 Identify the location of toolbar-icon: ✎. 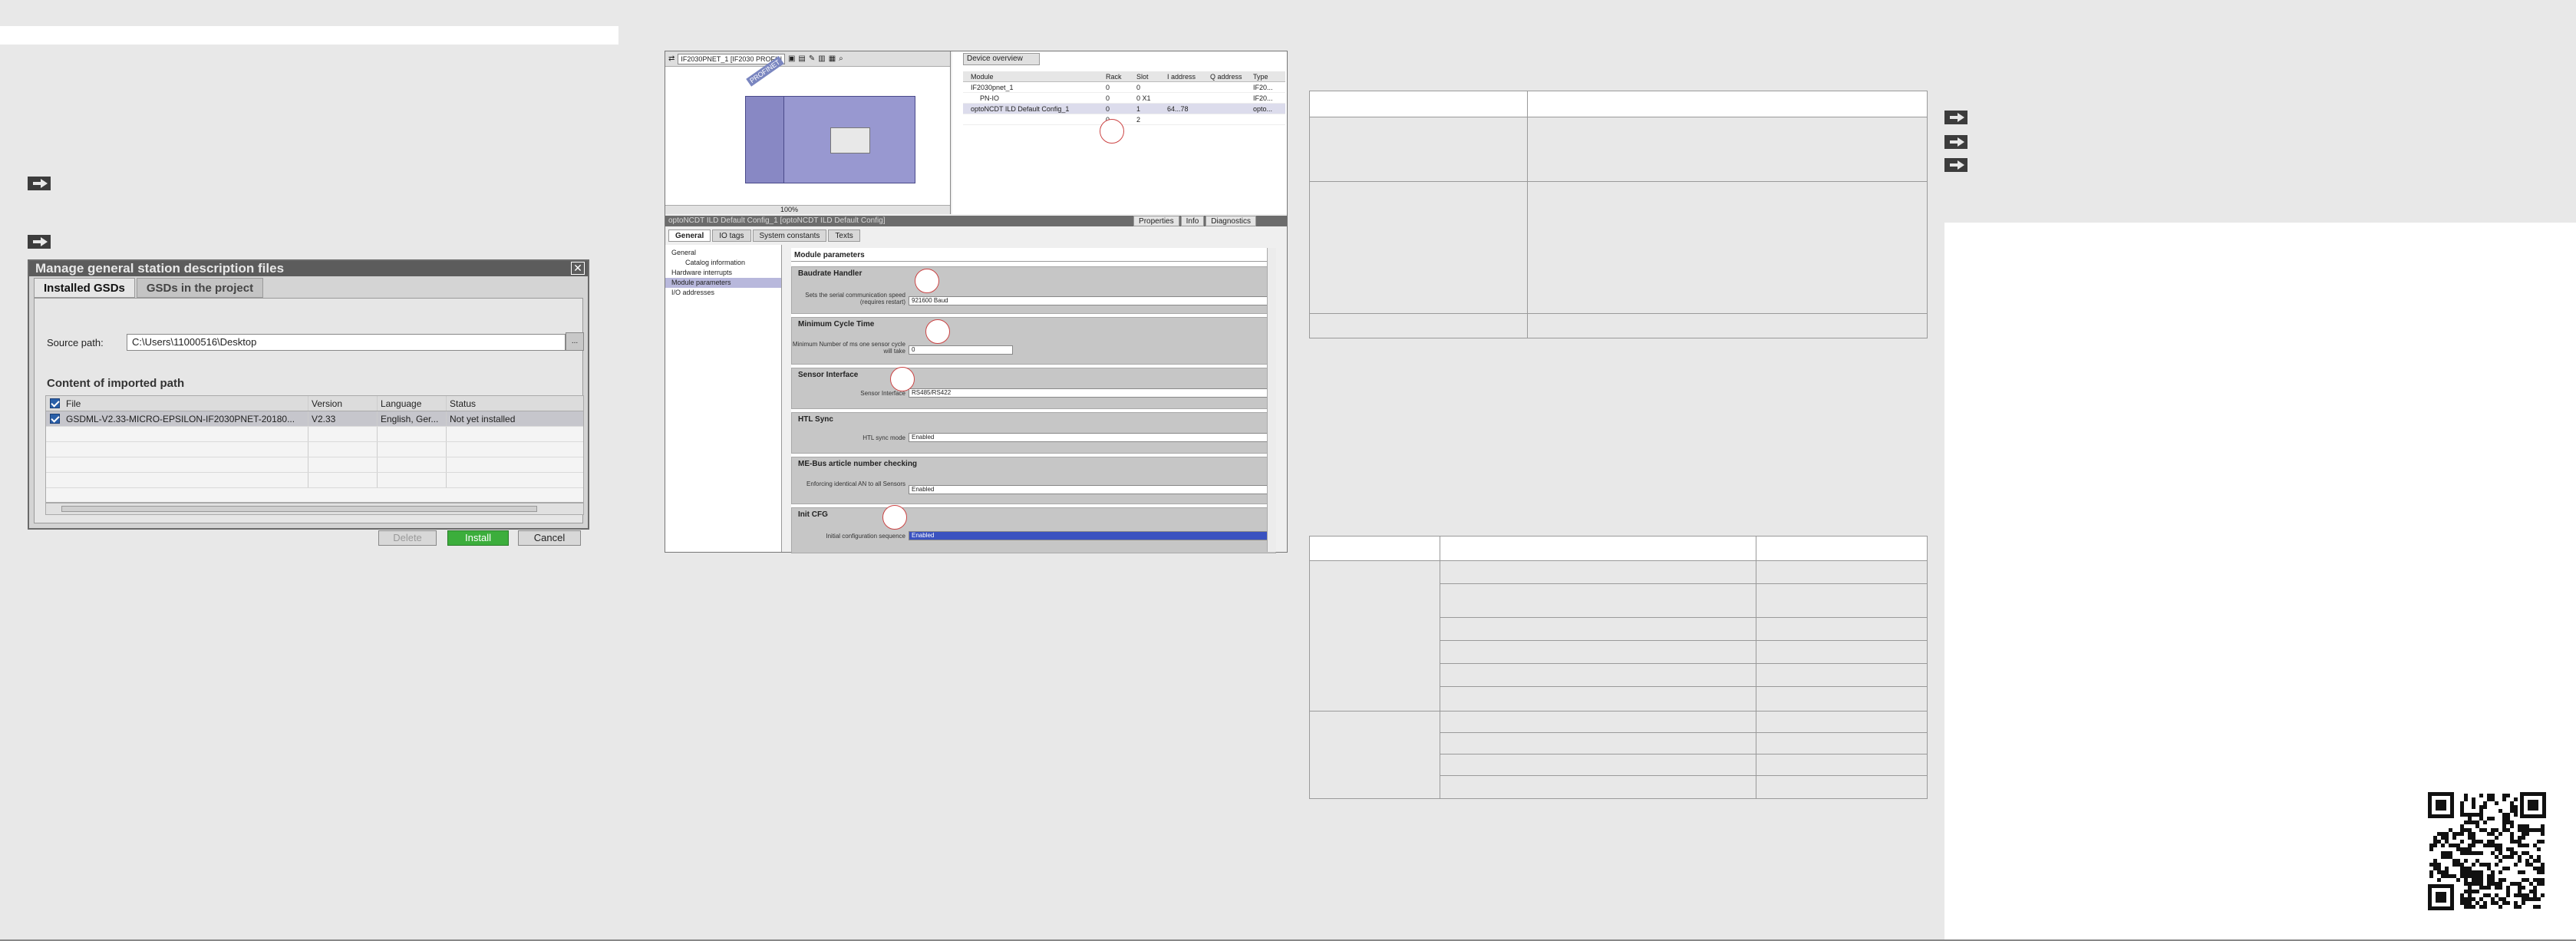
(812, 58).